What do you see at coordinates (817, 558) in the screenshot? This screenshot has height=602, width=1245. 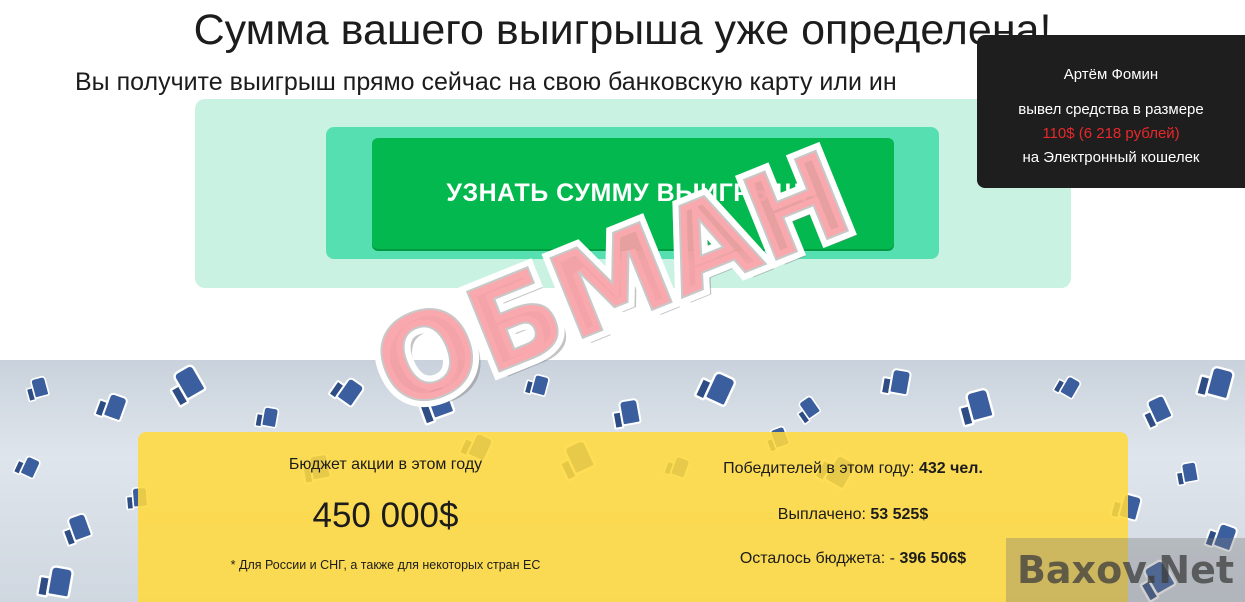 I see `remaining-label: Осталось бюджета: -` at bounding box center [817, 558].